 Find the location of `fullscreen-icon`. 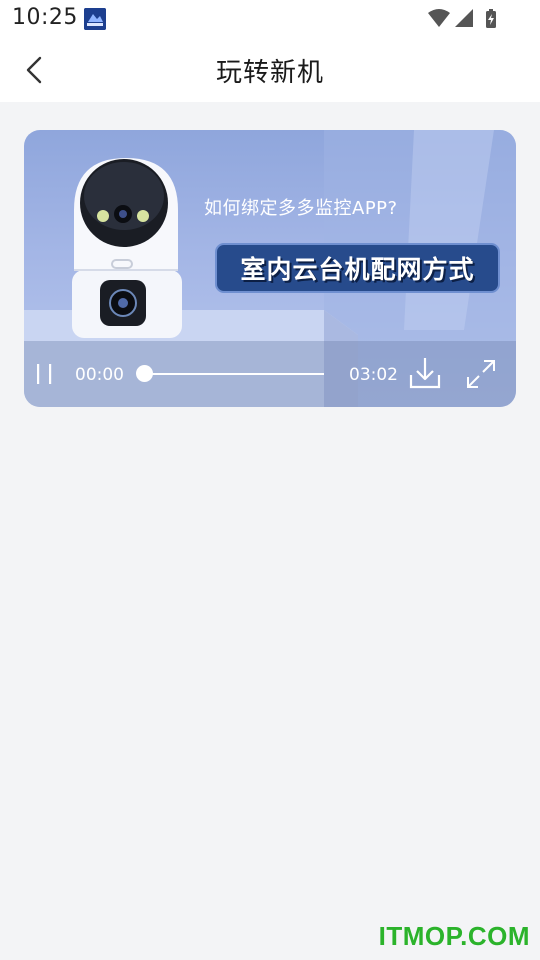

fullscreen-icon is located at coordinates (481, 374).